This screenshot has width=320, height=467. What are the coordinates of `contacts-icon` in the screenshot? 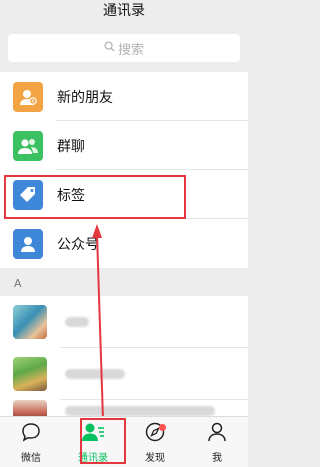 It's located at (93, 434).